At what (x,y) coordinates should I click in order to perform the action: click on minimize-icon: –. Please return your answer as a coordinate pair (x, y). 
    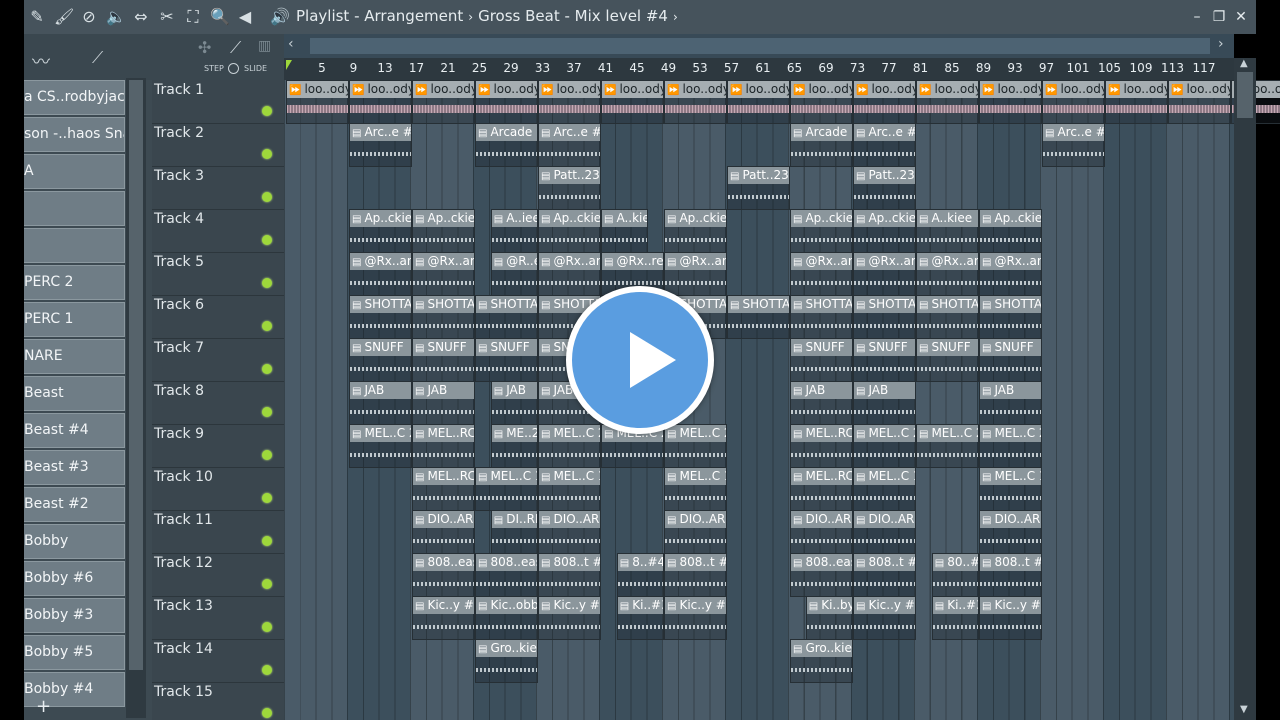
    Looking at the image, I should click on (1197, 17).